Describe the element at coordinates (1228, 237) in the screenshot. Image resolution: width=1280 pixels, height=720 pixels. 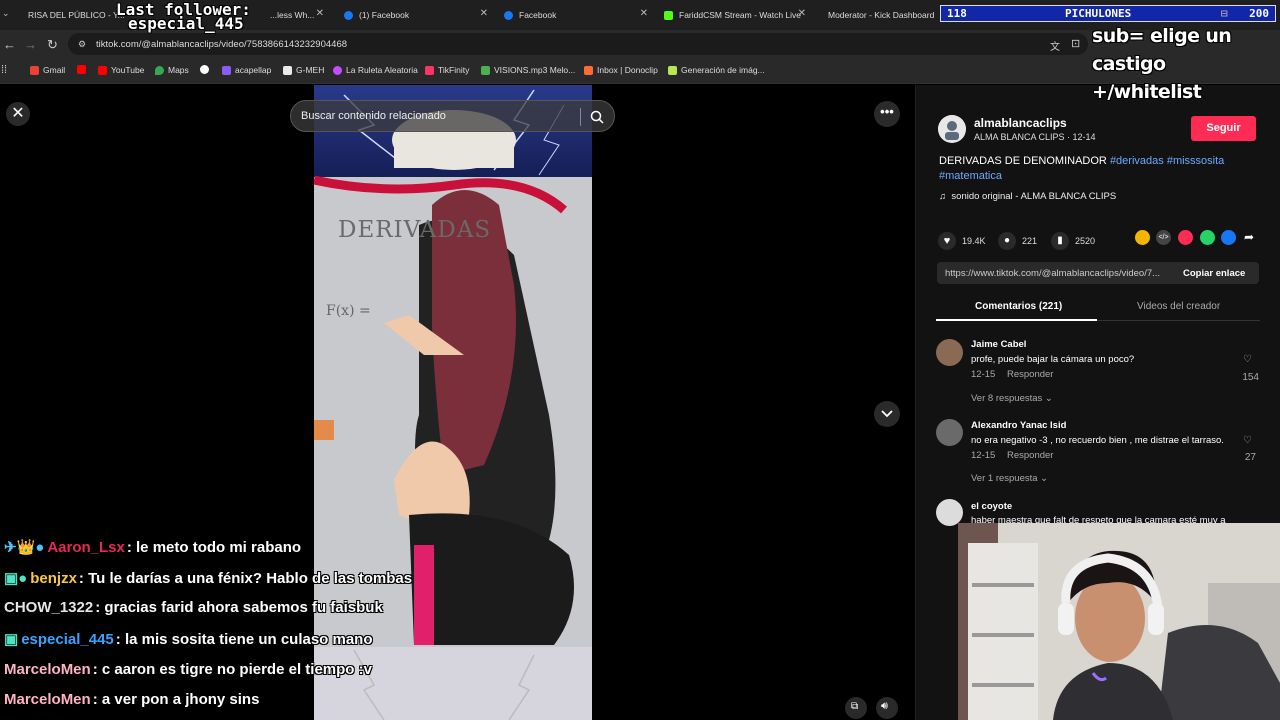
I see `facebook-share-icon` at that location.